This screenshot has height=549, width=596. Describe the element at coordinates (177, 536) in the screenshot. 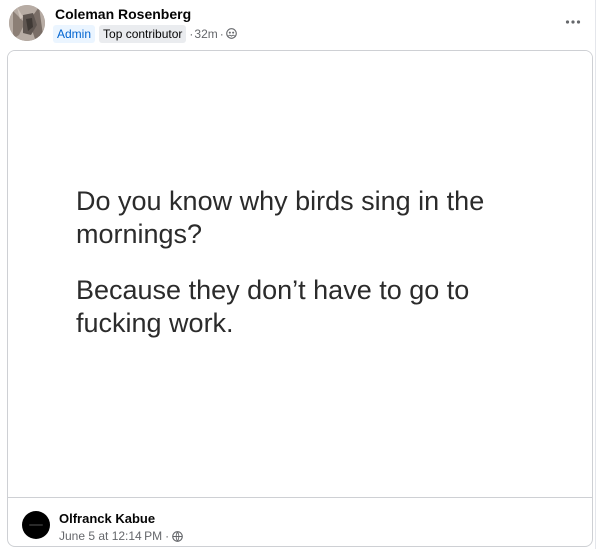

I see `globe-icon` at that location.